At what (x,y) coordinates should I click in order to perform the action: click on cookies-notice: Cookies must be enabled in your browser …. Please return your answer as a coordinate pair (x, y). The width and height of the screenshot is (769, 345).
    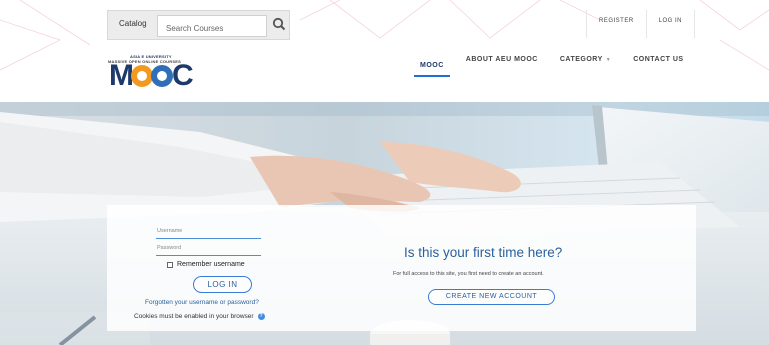
    Looking at the image, I should click on (199, 316).